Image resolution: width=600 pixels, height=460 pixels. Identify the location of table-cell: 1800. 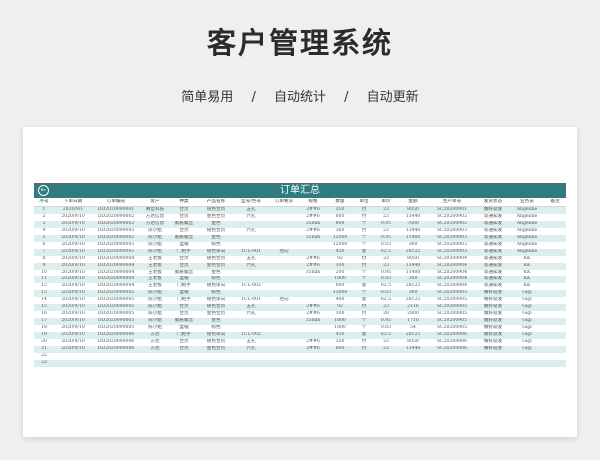
(340, 280).